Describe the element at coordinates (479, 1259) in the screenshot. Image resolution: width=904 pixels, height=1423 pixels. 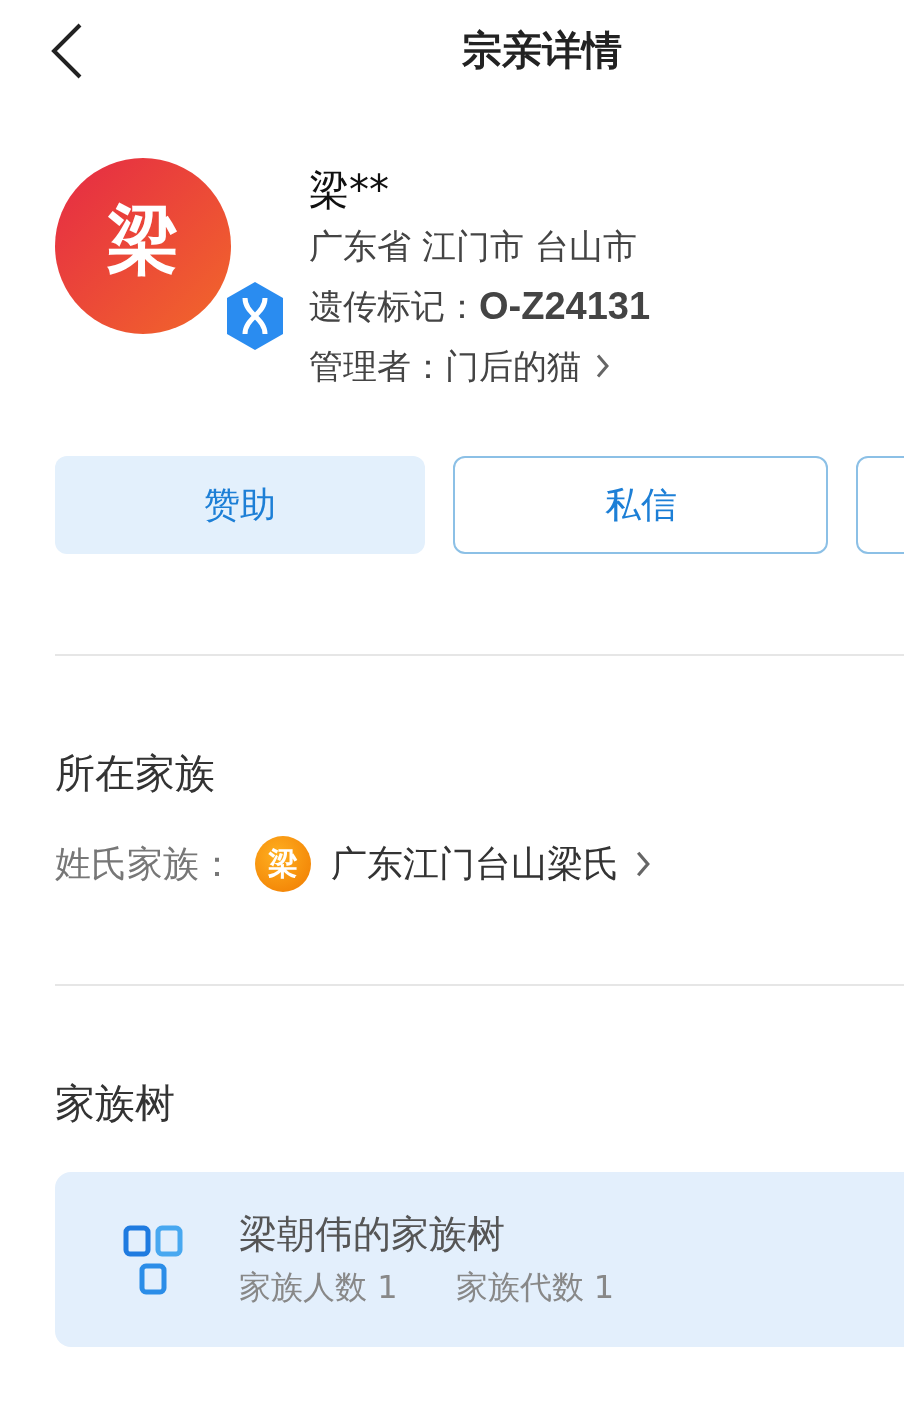
I see `family-tree-card: 梁朝伟的家族树 家族人数 1 家族代数 1` at that location.